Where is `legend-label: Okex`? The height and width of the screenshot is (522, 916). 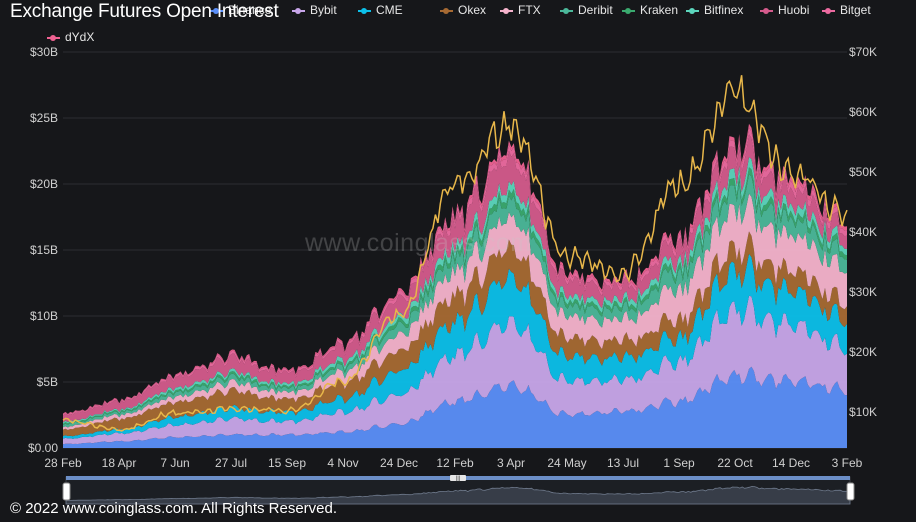
legend-label: Okex is located at coordinates (472, 10).